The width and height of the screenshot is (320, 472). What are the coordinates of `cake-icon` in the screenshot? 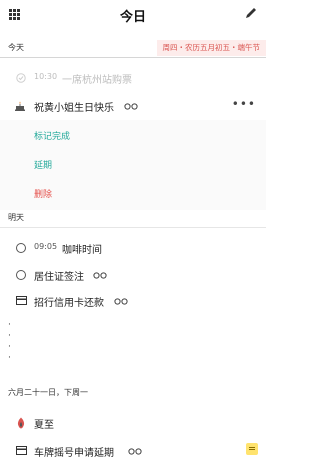 It's located at (20, 106).